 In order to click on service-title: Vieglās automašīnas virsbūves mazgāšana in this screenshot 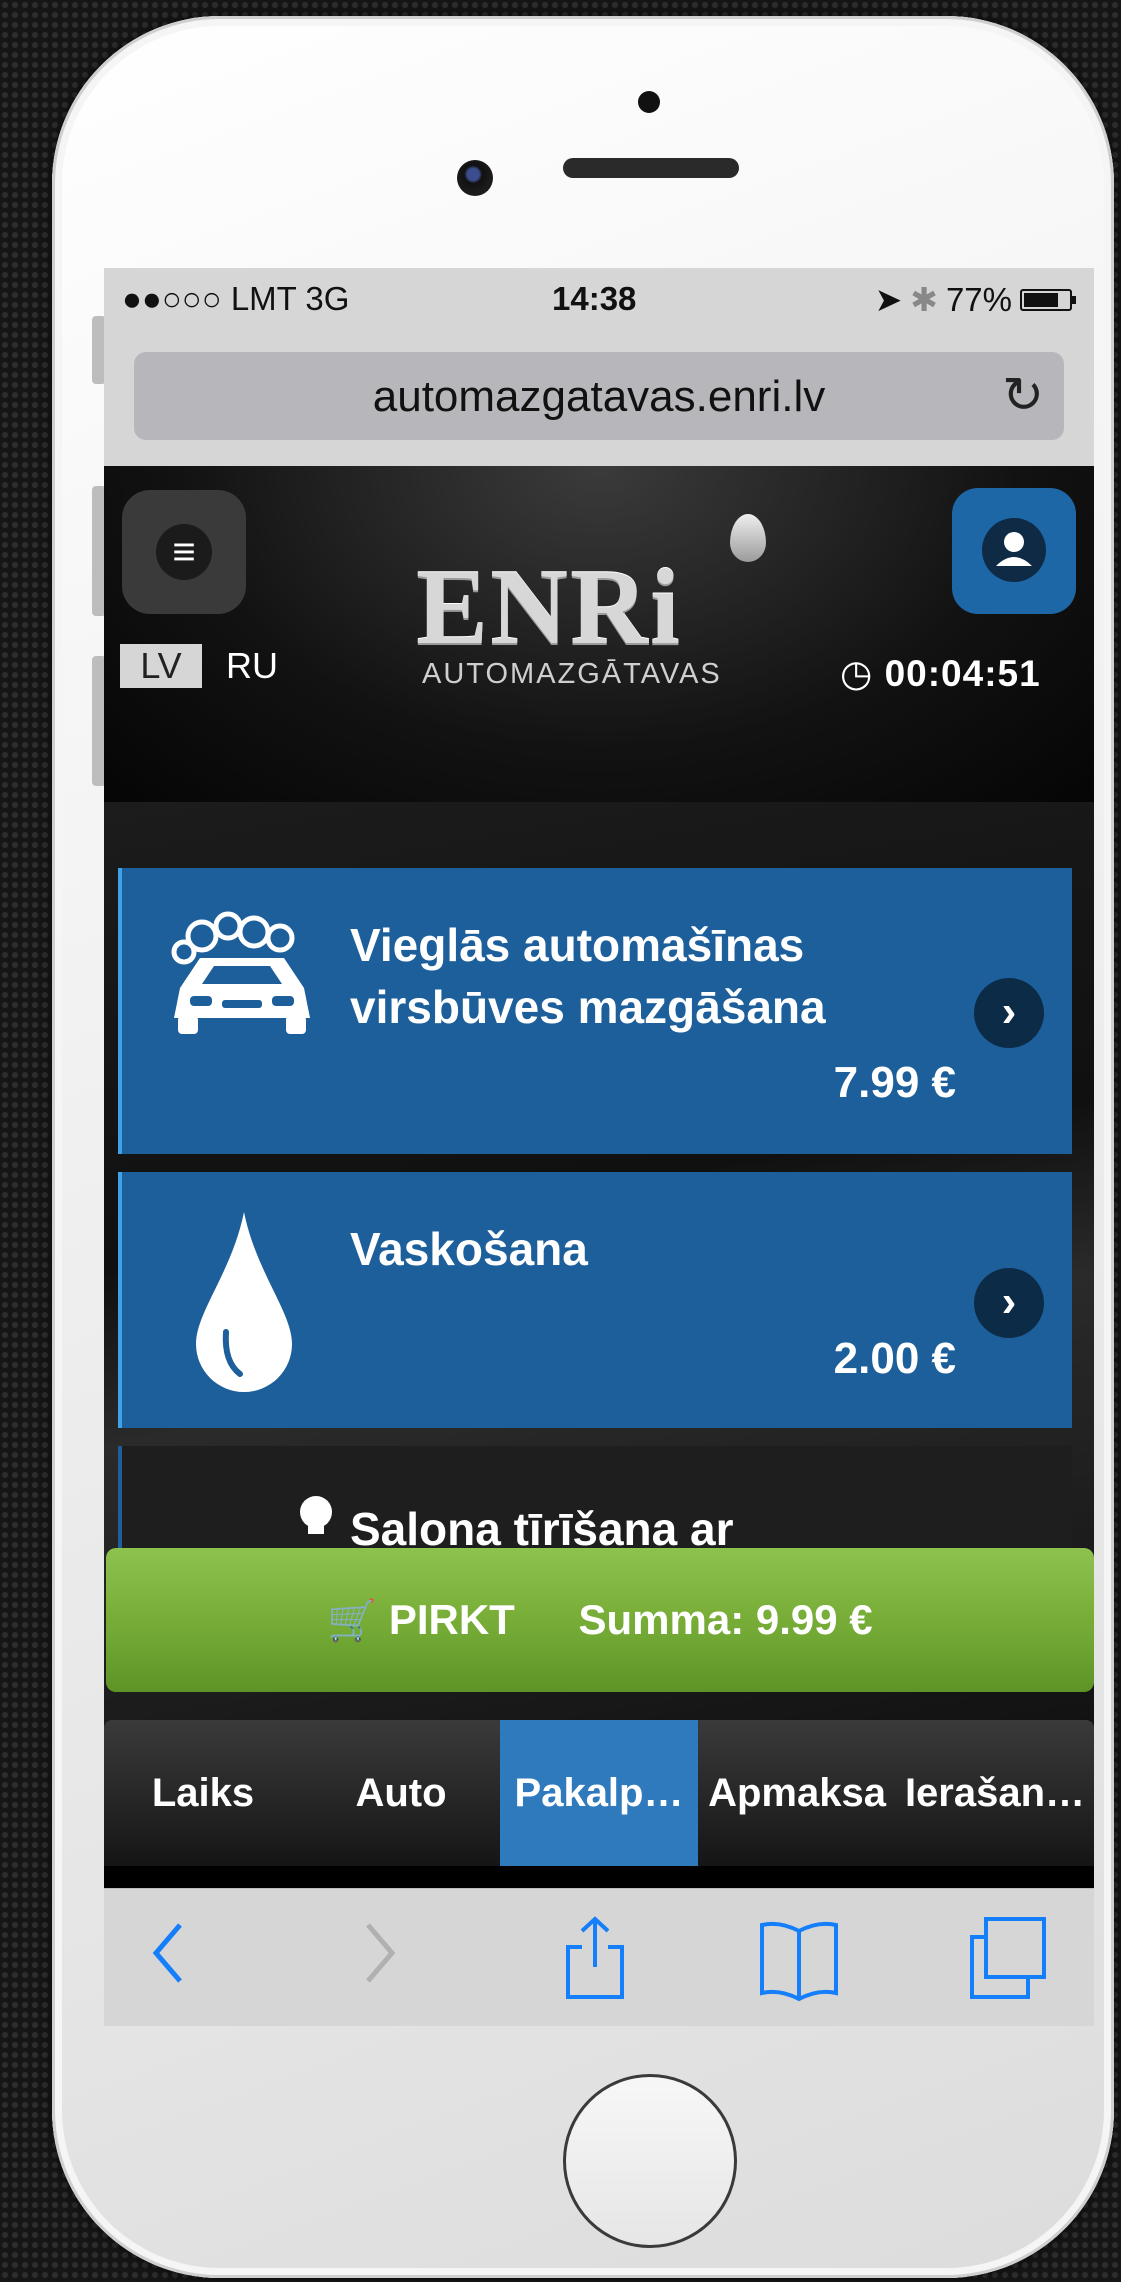, I will do `click(588, 976)`.